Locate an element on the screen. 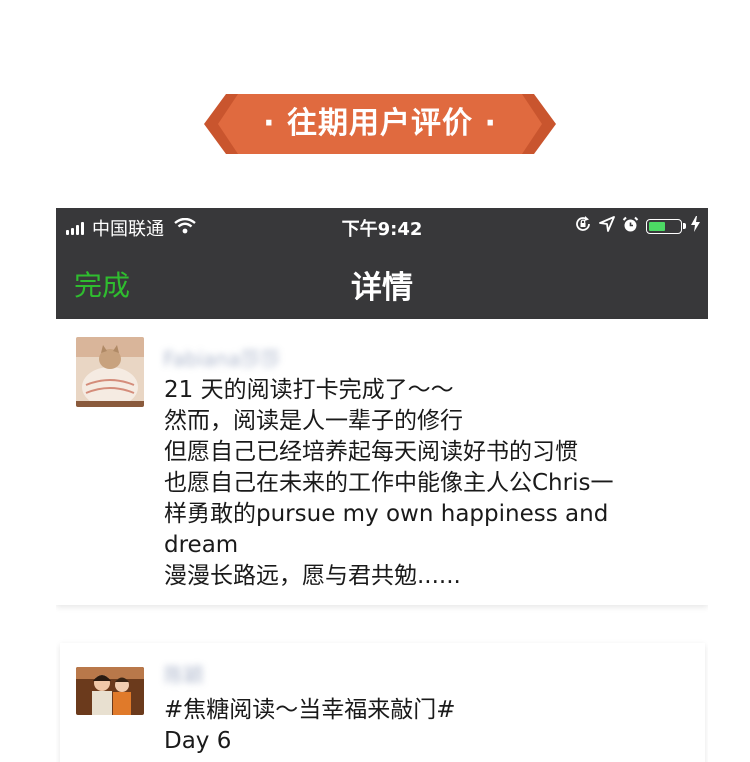 The width and height of the screenshot is (750, 762). reviews-banner: · 往期用户评价 · is located at coordinates (380, 124).